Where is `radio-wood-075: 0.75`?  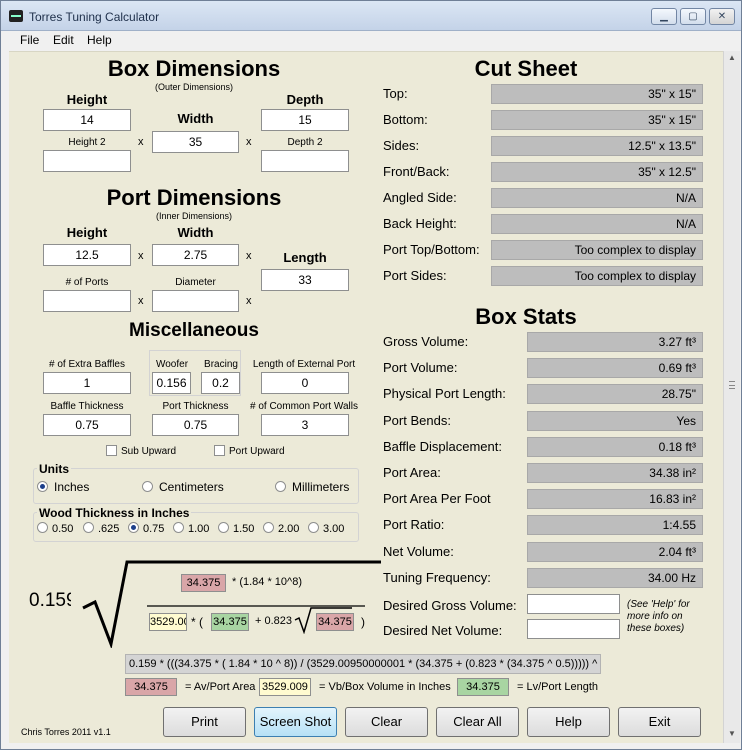 radio-wood-075: 0.75 is located at coordinates (146, 528).